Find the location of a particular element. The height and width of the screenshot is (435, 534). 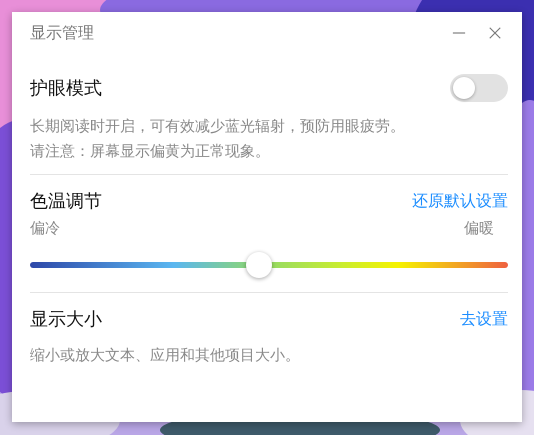

settings-link: 去设置 is located at coordinates (484, 319).